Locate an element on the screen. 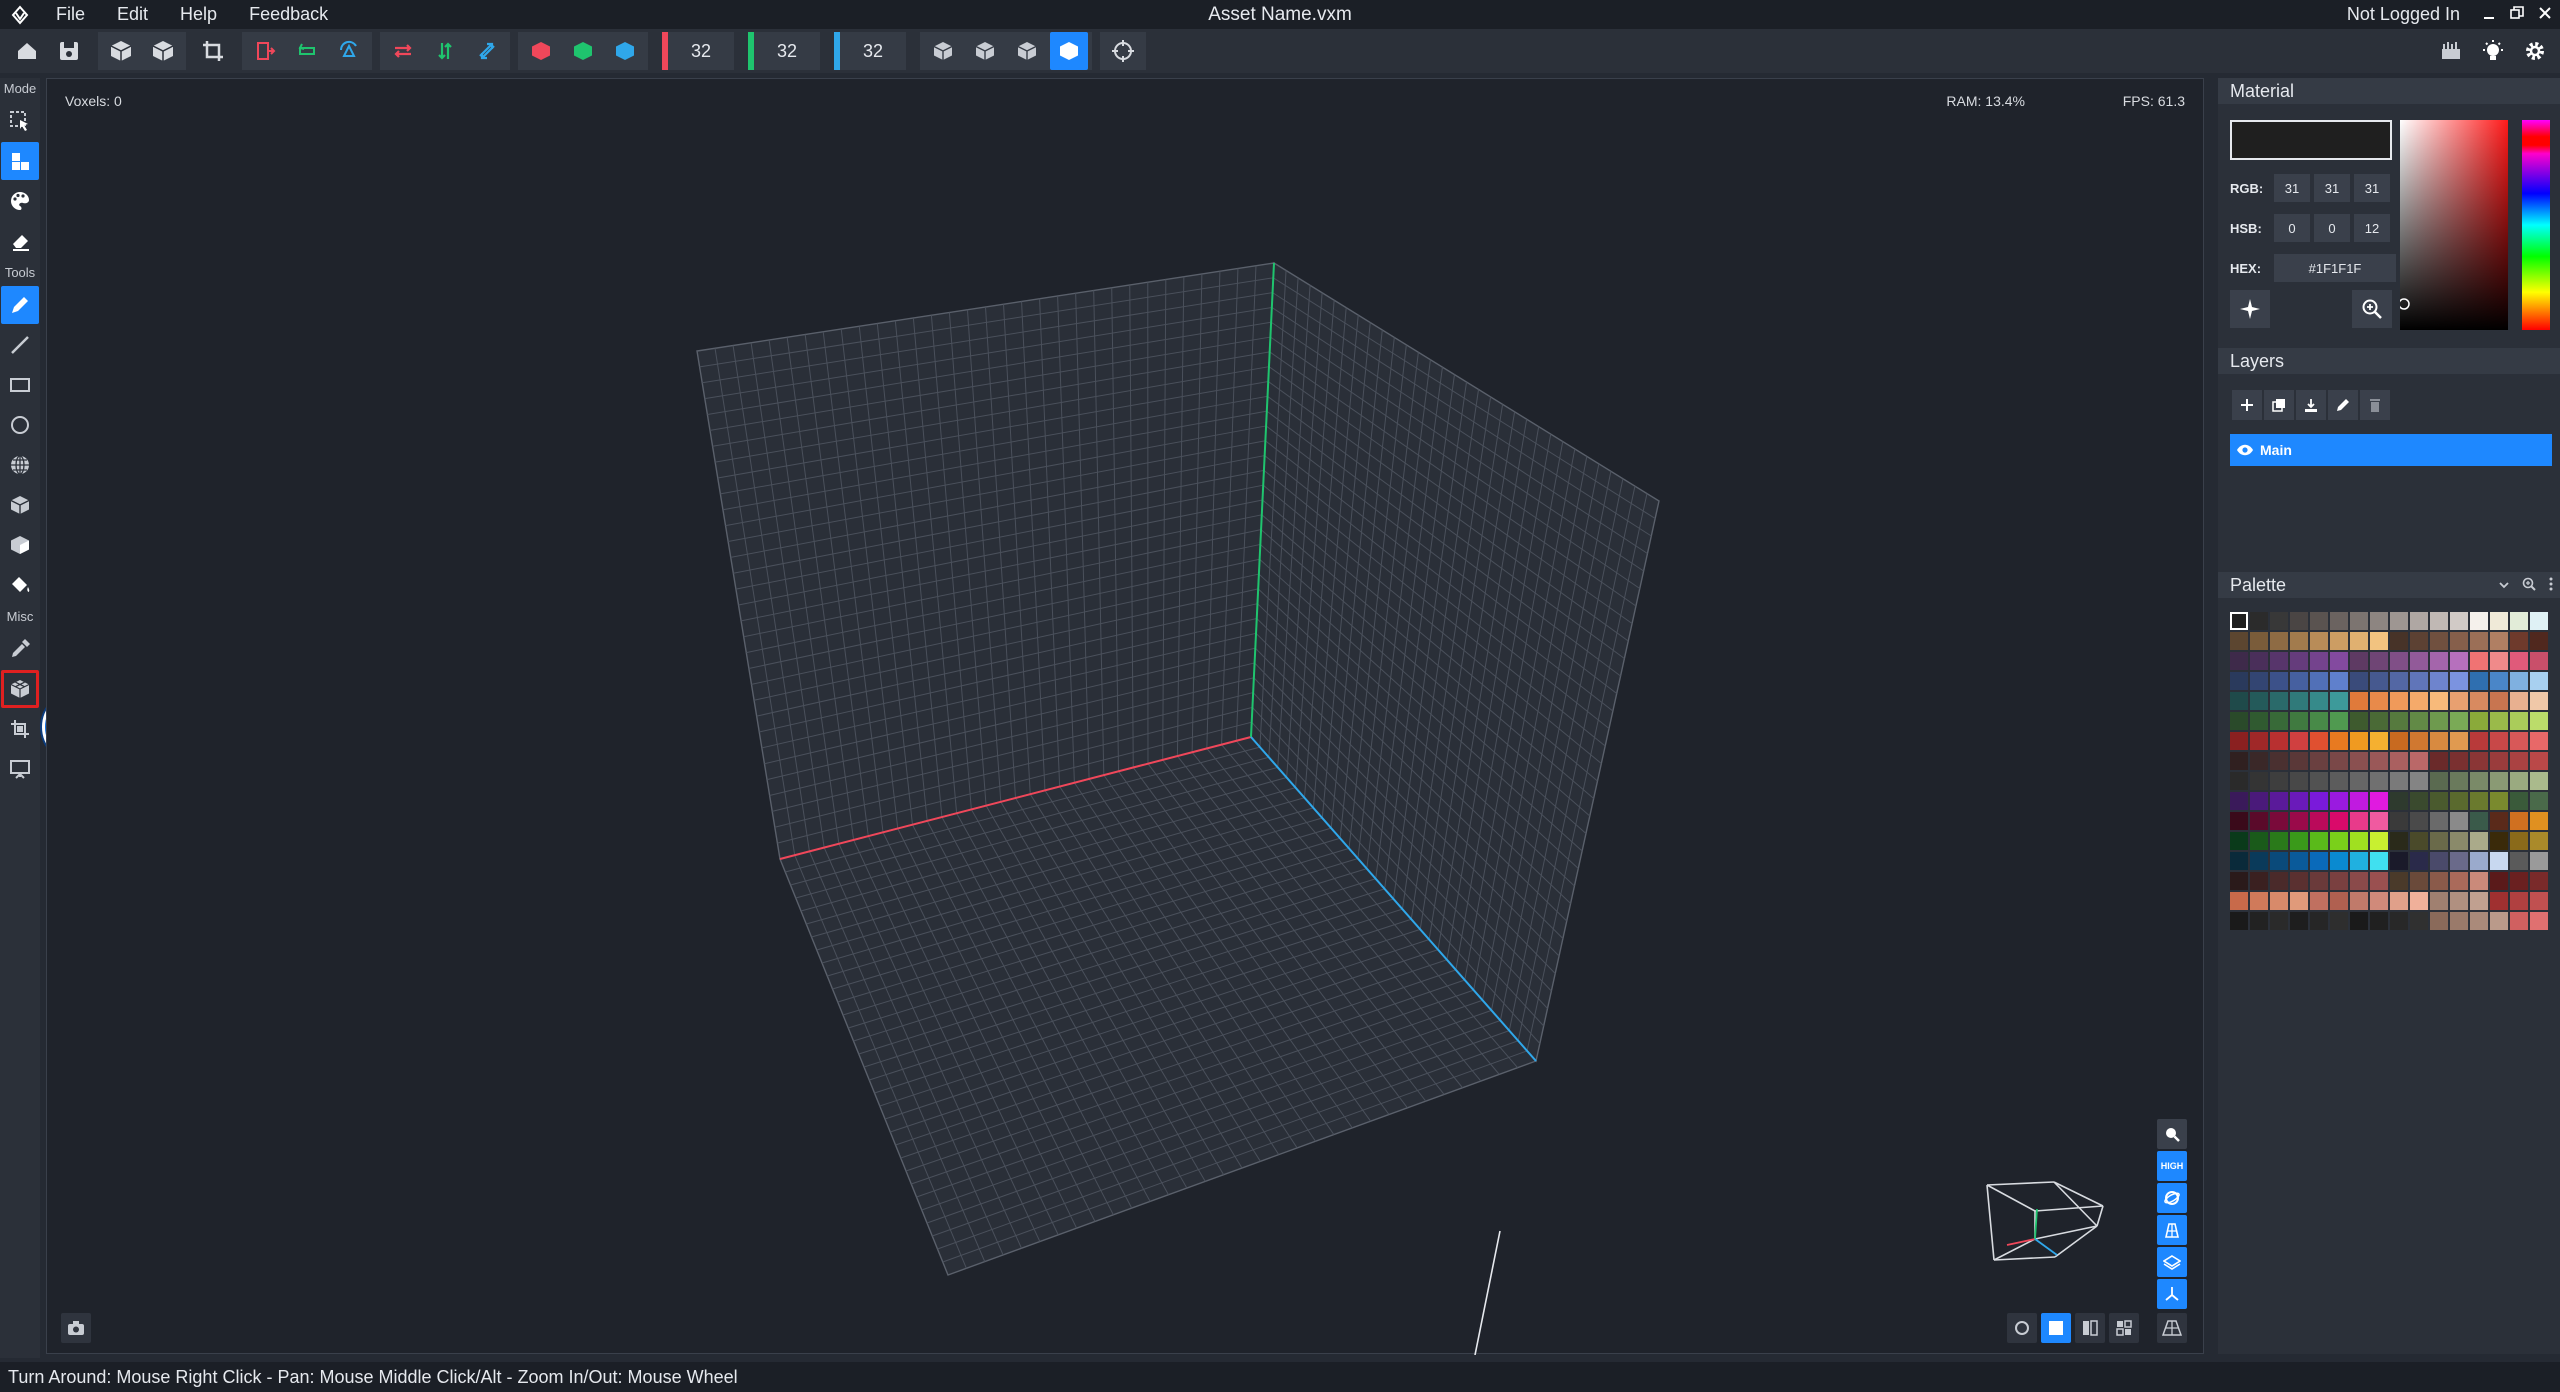 This screenshot has height=1392, width=2560. single-view-icon is located at coordinates (2056, 1328).